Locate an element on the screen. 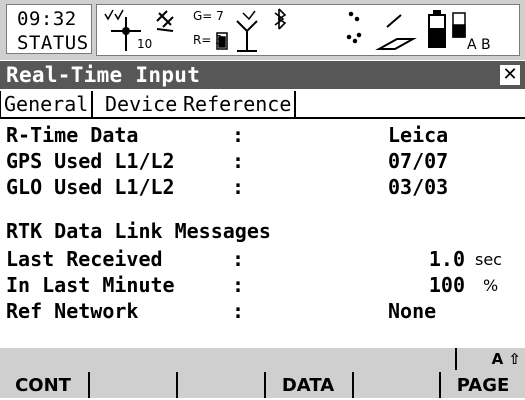 Image resolution: width=525 pixels, height=400 pixels. status-mode: STATUS is located at coordinates (53, 43).